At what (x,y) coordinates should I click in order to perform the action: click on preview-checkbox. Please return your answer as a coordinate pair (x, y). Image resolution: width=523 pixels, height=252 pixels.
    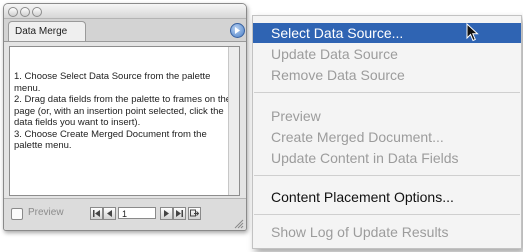
    Looking at the image, I should click on (17, 214).